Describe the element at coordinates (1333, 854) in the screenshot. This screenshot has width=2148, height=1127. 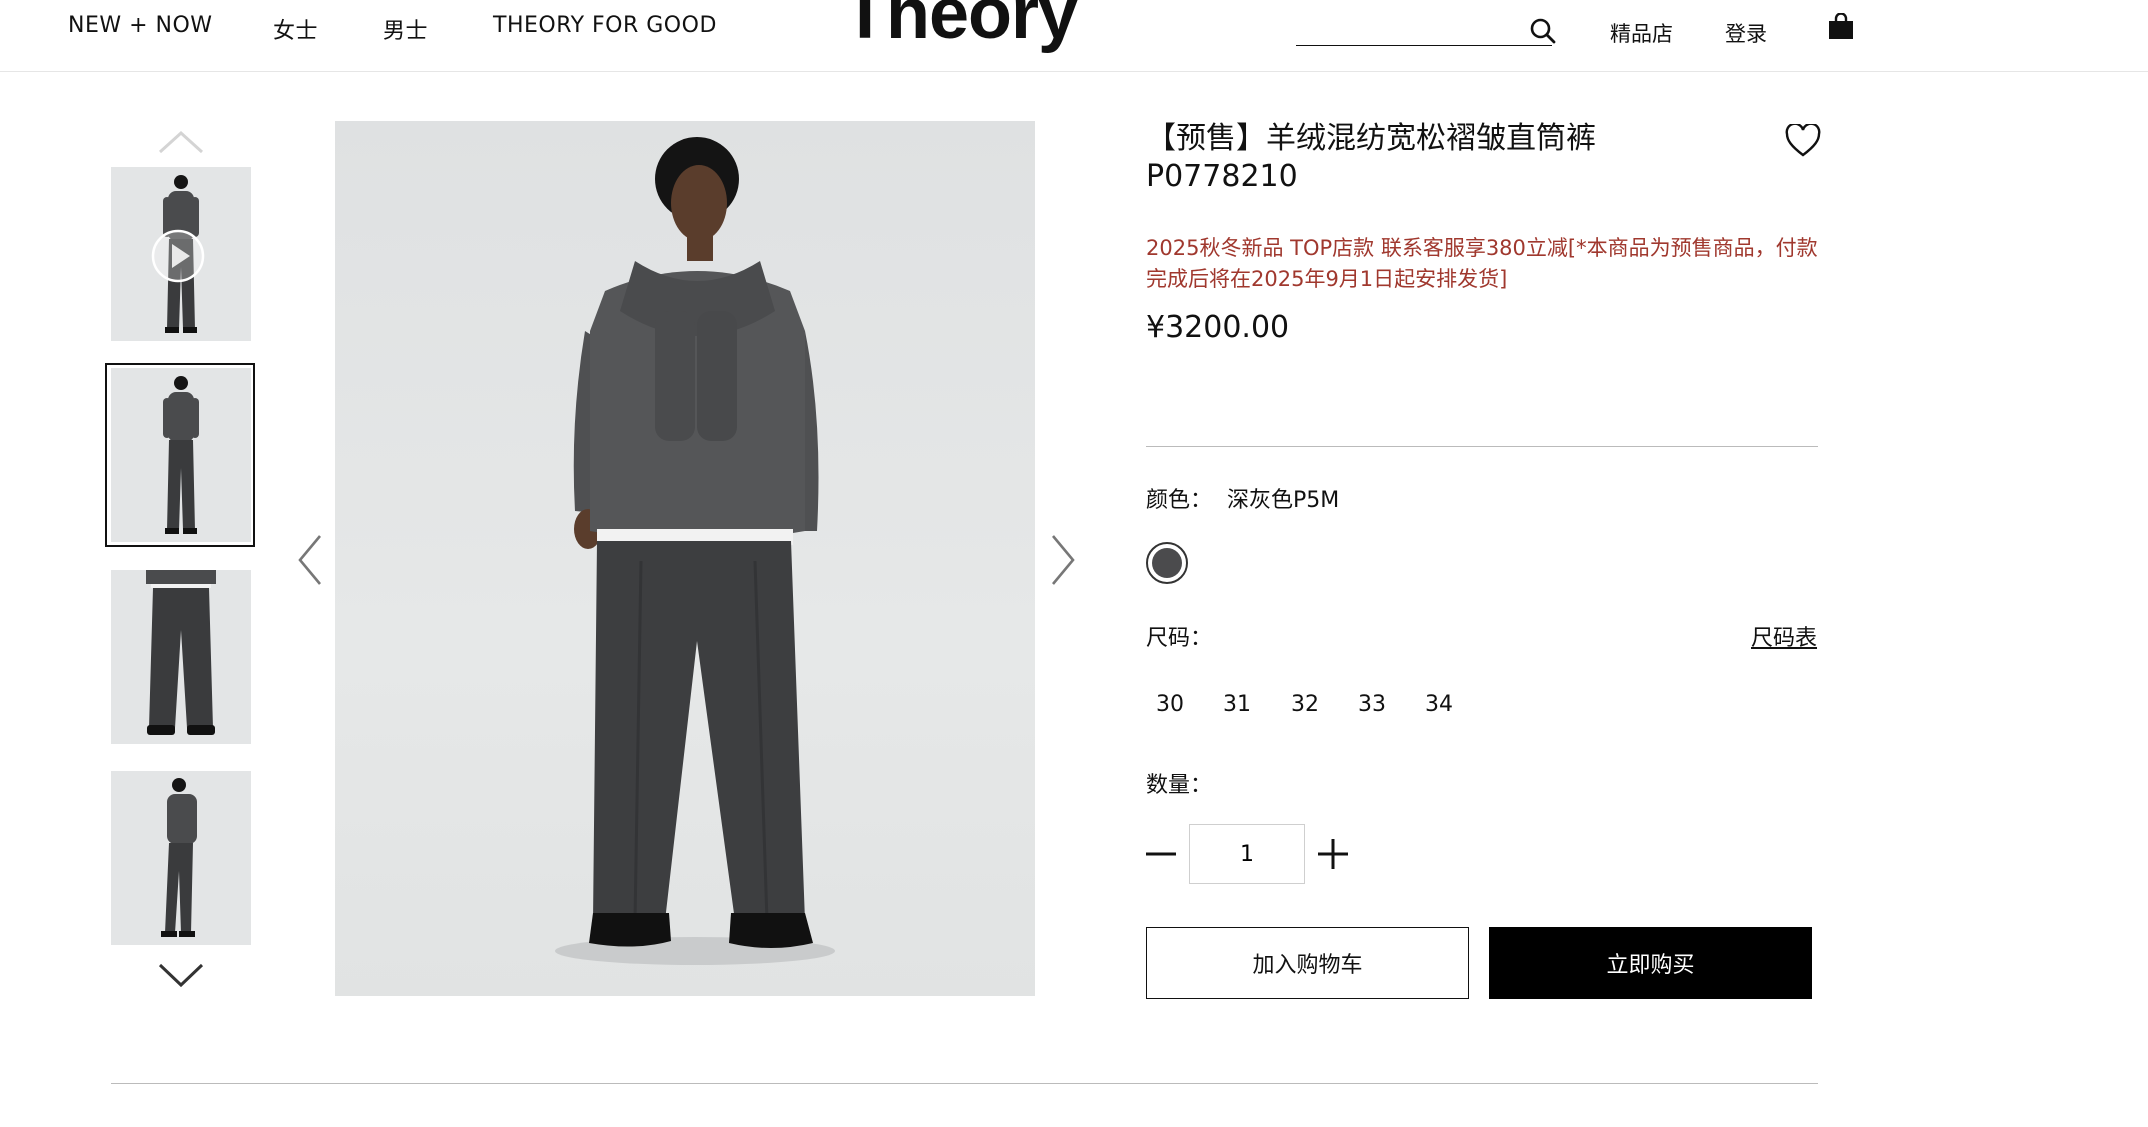
I see `quantity-increase-icon` at that location.